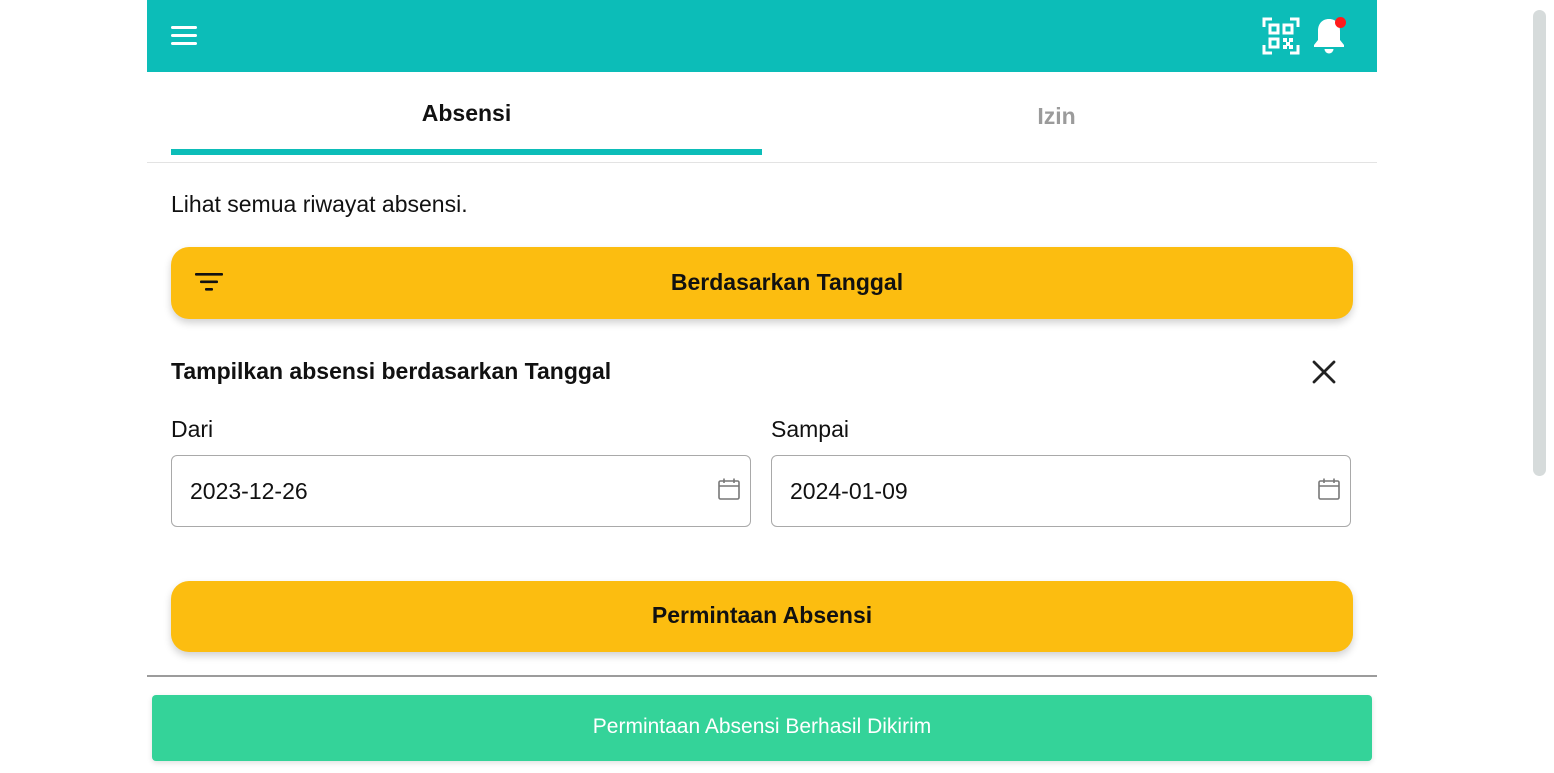  What do you see at coordinates (762, 676) in the screenshot?
I see `divider` at bounding box center [762, 676].